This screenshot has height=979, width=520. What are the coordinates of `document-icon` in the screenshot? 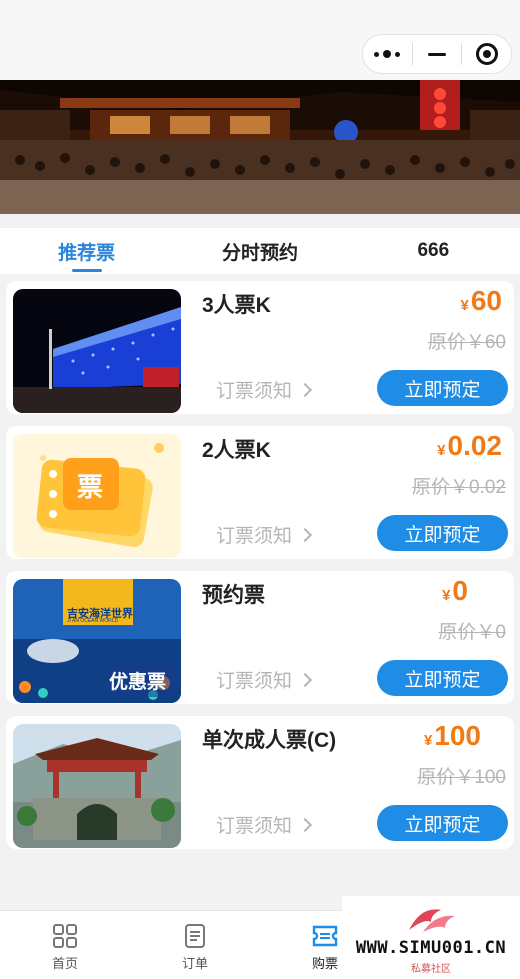 It's located at (195, 936).